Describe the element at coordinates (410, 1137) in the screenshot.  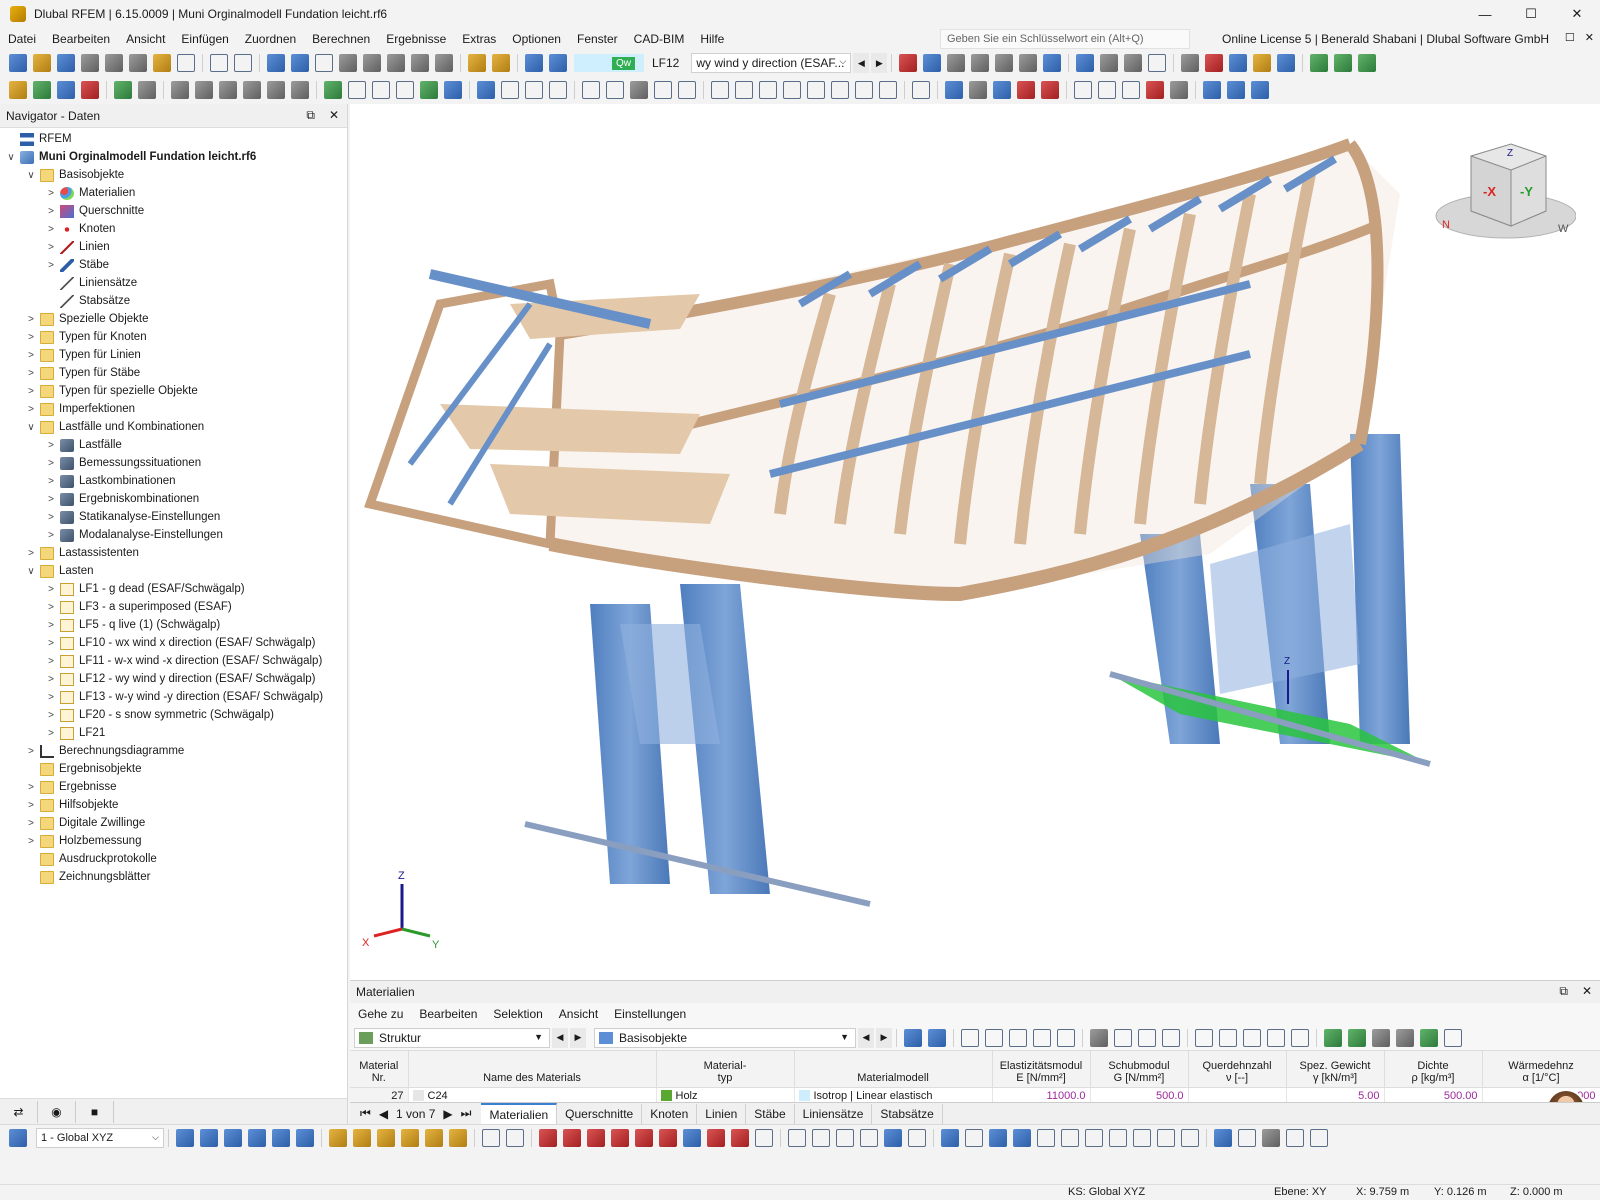
I see `zoom-previous-icon` at that location.